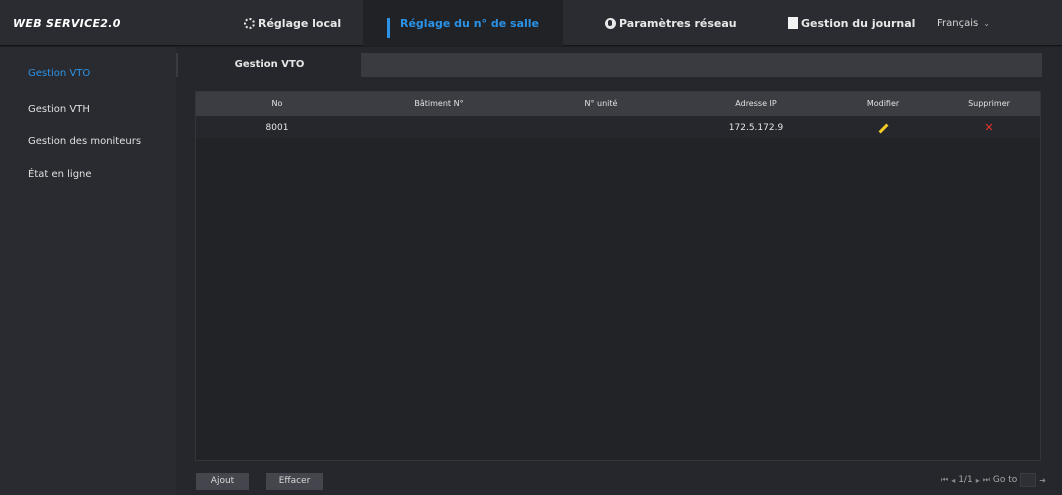  Describe the element at coordinates (277, 103) in the screenshot. I see `column-header-no: No` at that location.